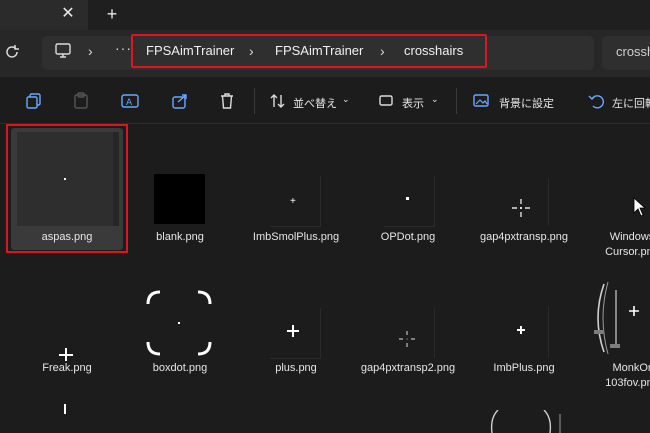  Describe the element at coordinates (524, 237) in the screenshot. I see `file-name: gap4pxtransp.png` at that location.